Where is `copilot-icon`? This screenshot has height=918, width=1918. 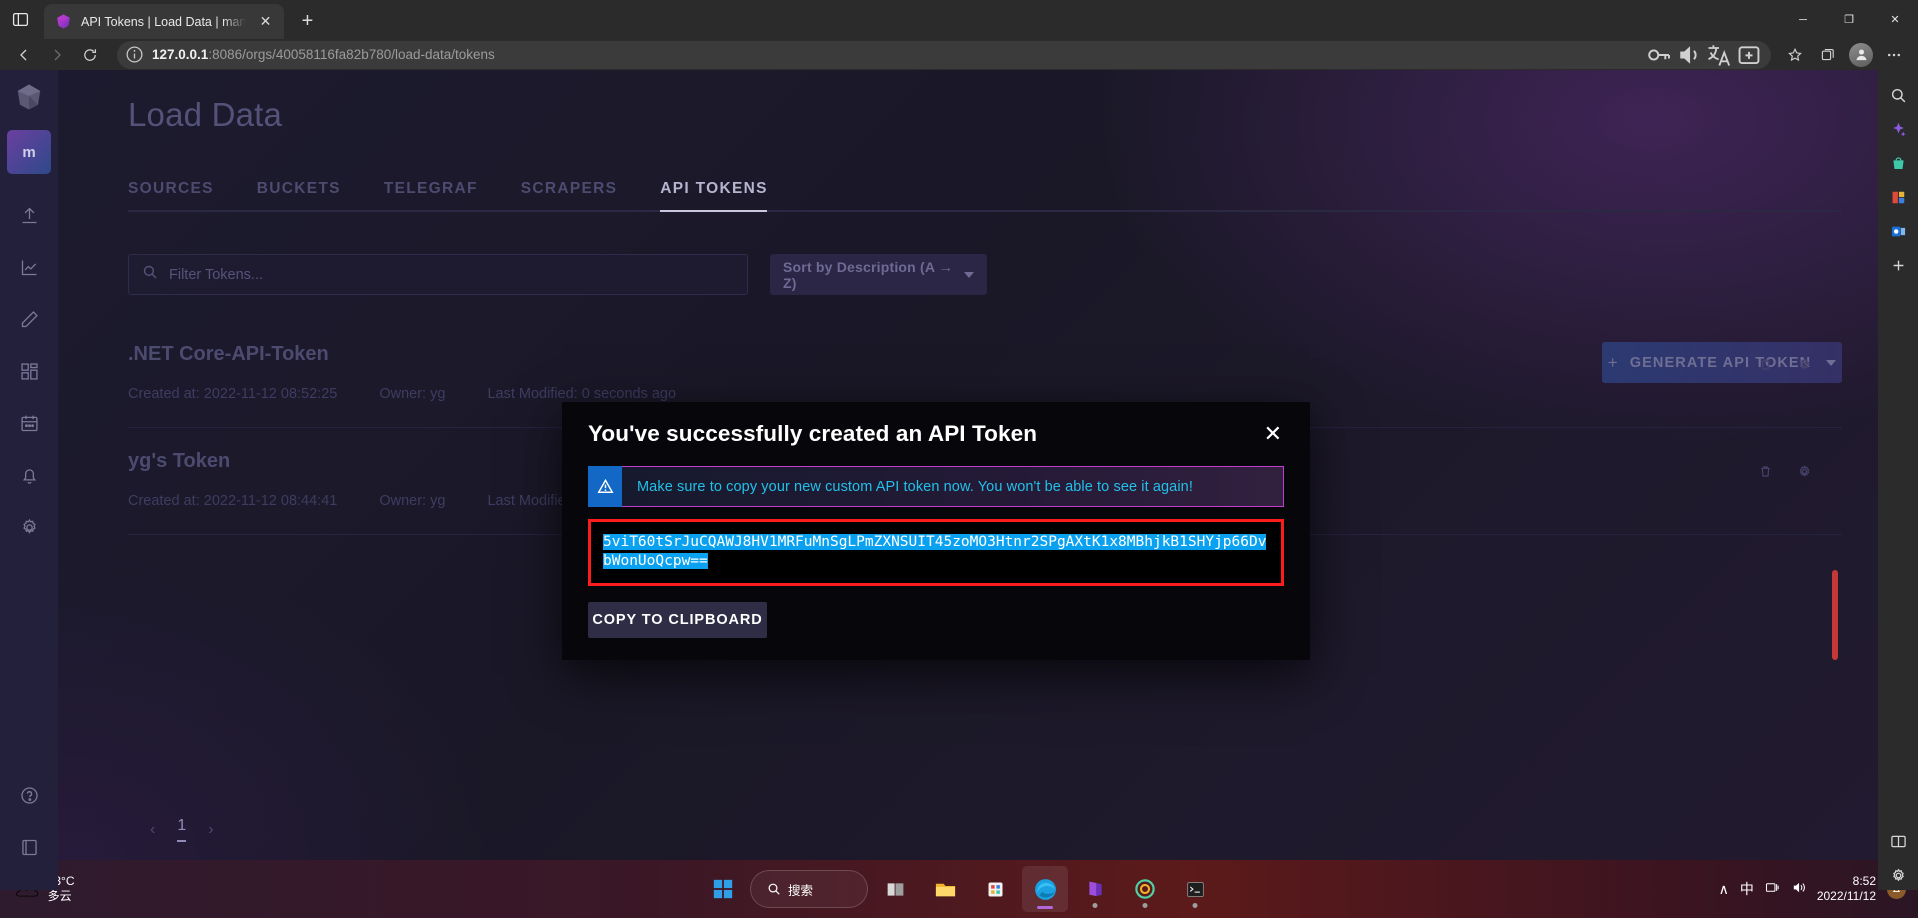
copilot-icon is located at coordinates (1898, 129).